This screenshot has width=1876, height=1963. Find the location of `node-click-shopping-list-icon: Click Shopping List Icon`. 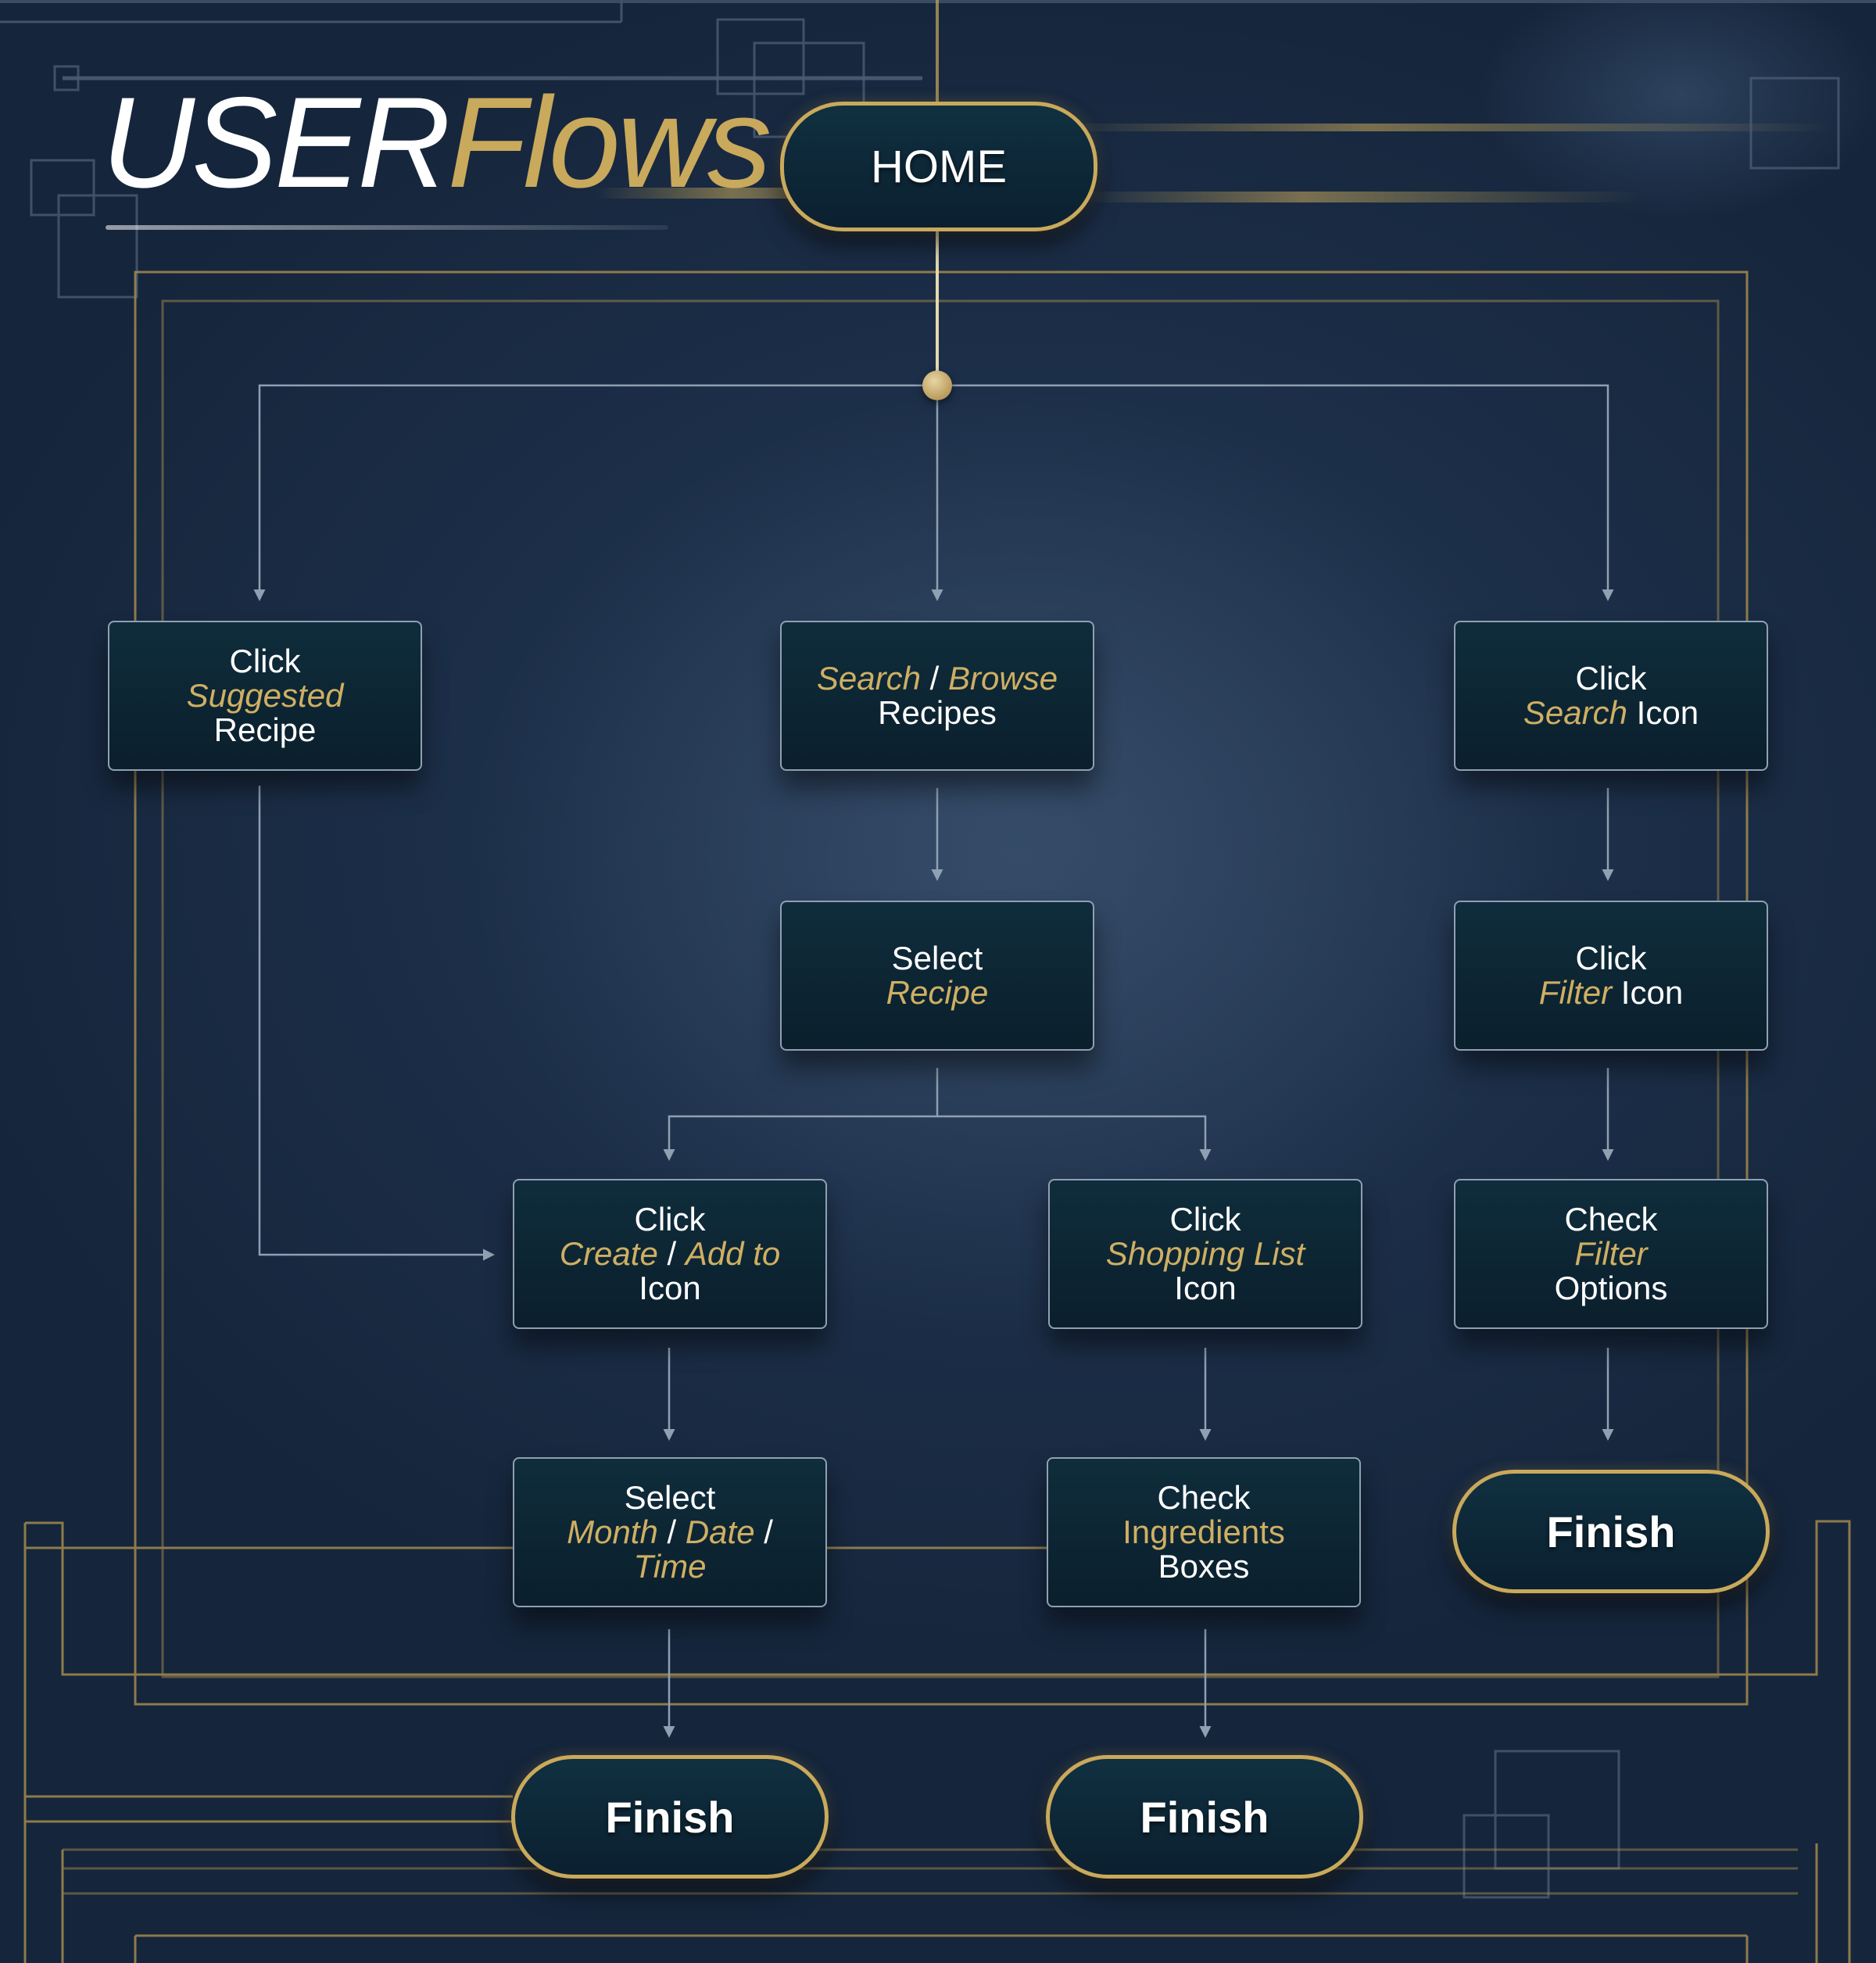

node-click-shopping-list-icon: Click Shopping List Icon is located at coordinates (1205, 1254).